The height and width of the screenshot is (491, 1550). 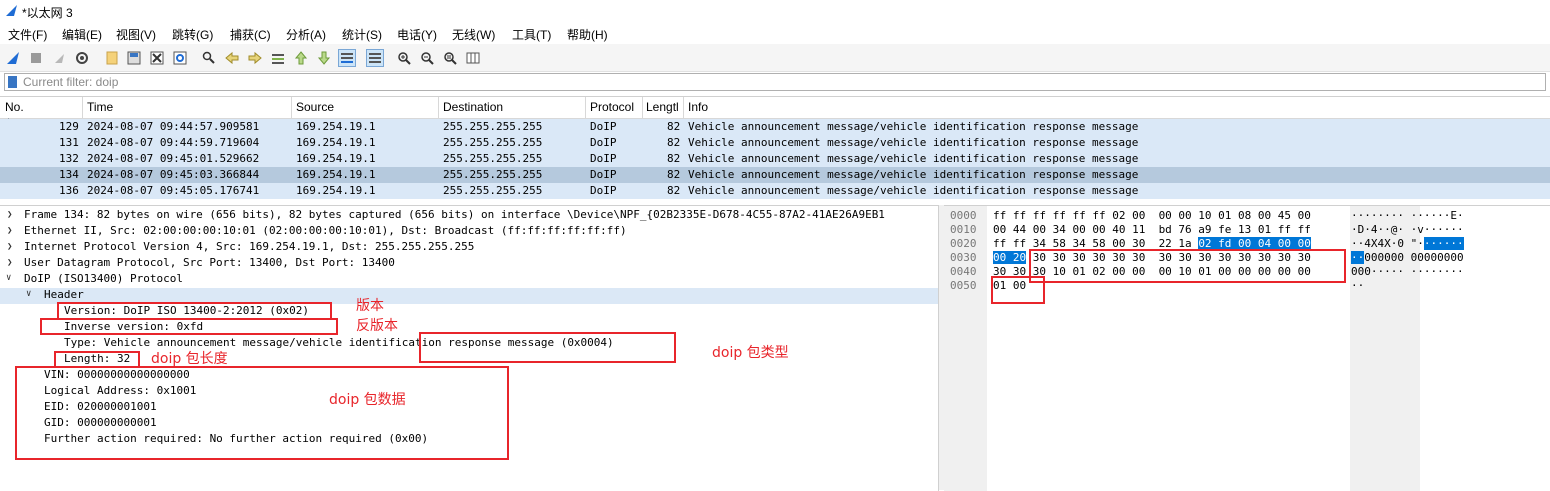 I want to click on restart-icon, so click(x=59, y=58).